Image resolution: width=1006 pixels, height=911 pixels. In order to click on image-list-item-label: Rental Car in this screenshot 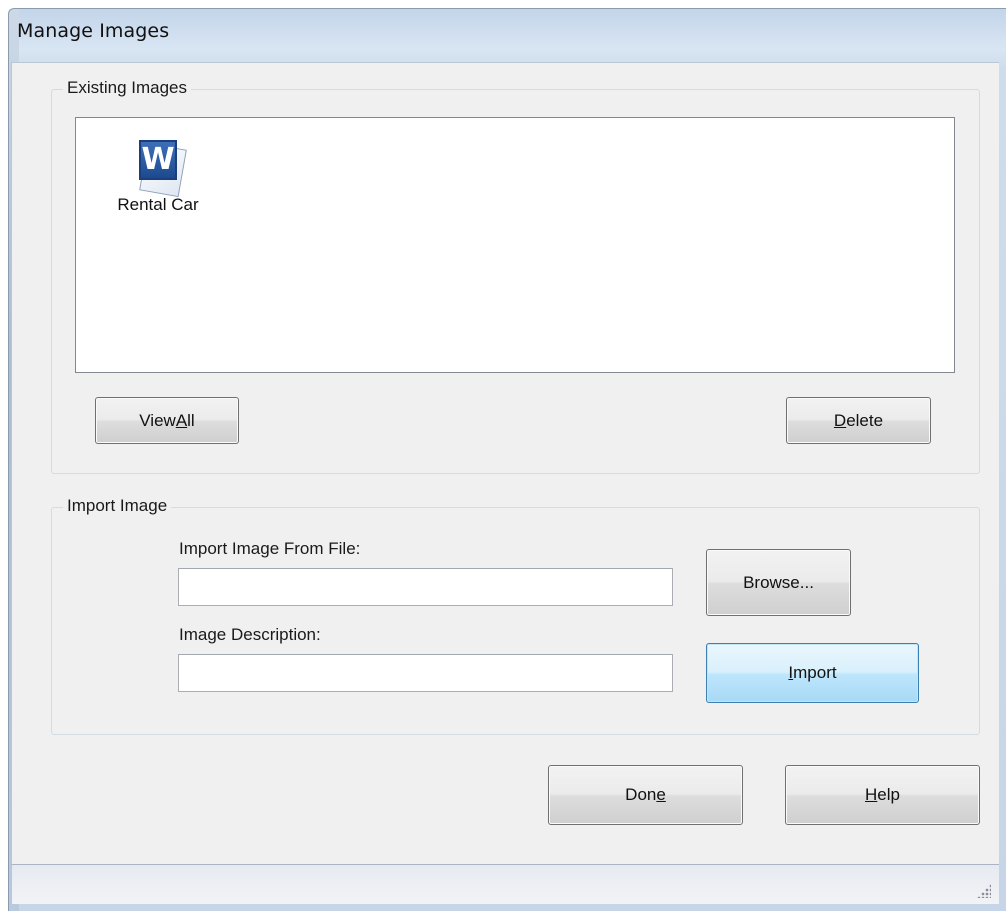, I will do `click(158, 204)`.